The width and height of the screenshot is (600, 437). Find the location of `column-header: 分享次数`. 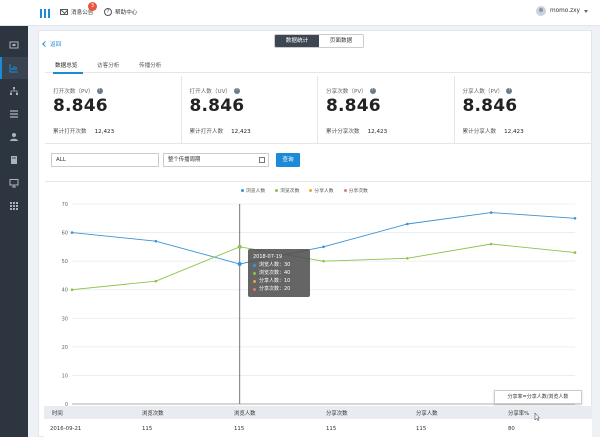

column-header: 分享次数 is located at coordinates (337, 414).